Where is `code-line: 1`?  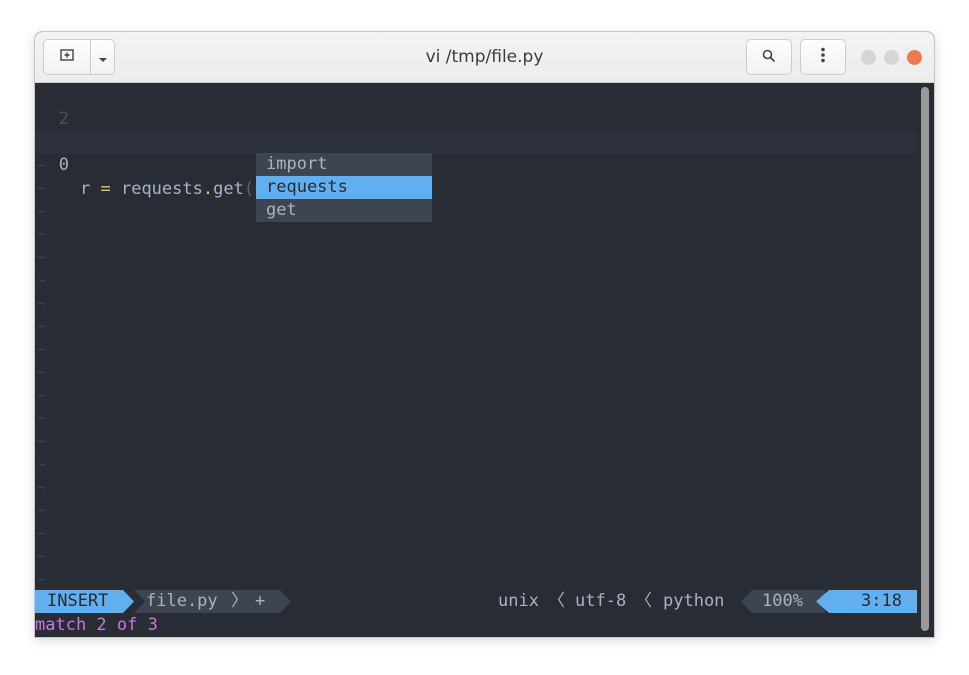 code-line: 1 is located at coordinates (65, 130).